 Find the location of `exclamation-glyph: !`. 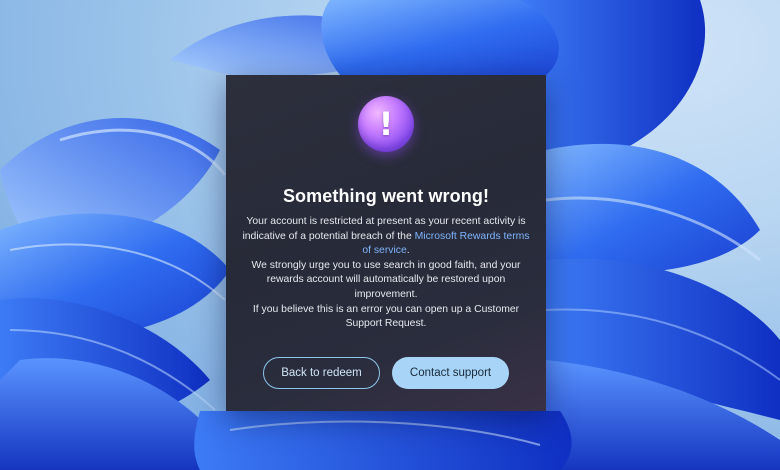

exclamation-glyph: ! is located at coordinates (386, 124).